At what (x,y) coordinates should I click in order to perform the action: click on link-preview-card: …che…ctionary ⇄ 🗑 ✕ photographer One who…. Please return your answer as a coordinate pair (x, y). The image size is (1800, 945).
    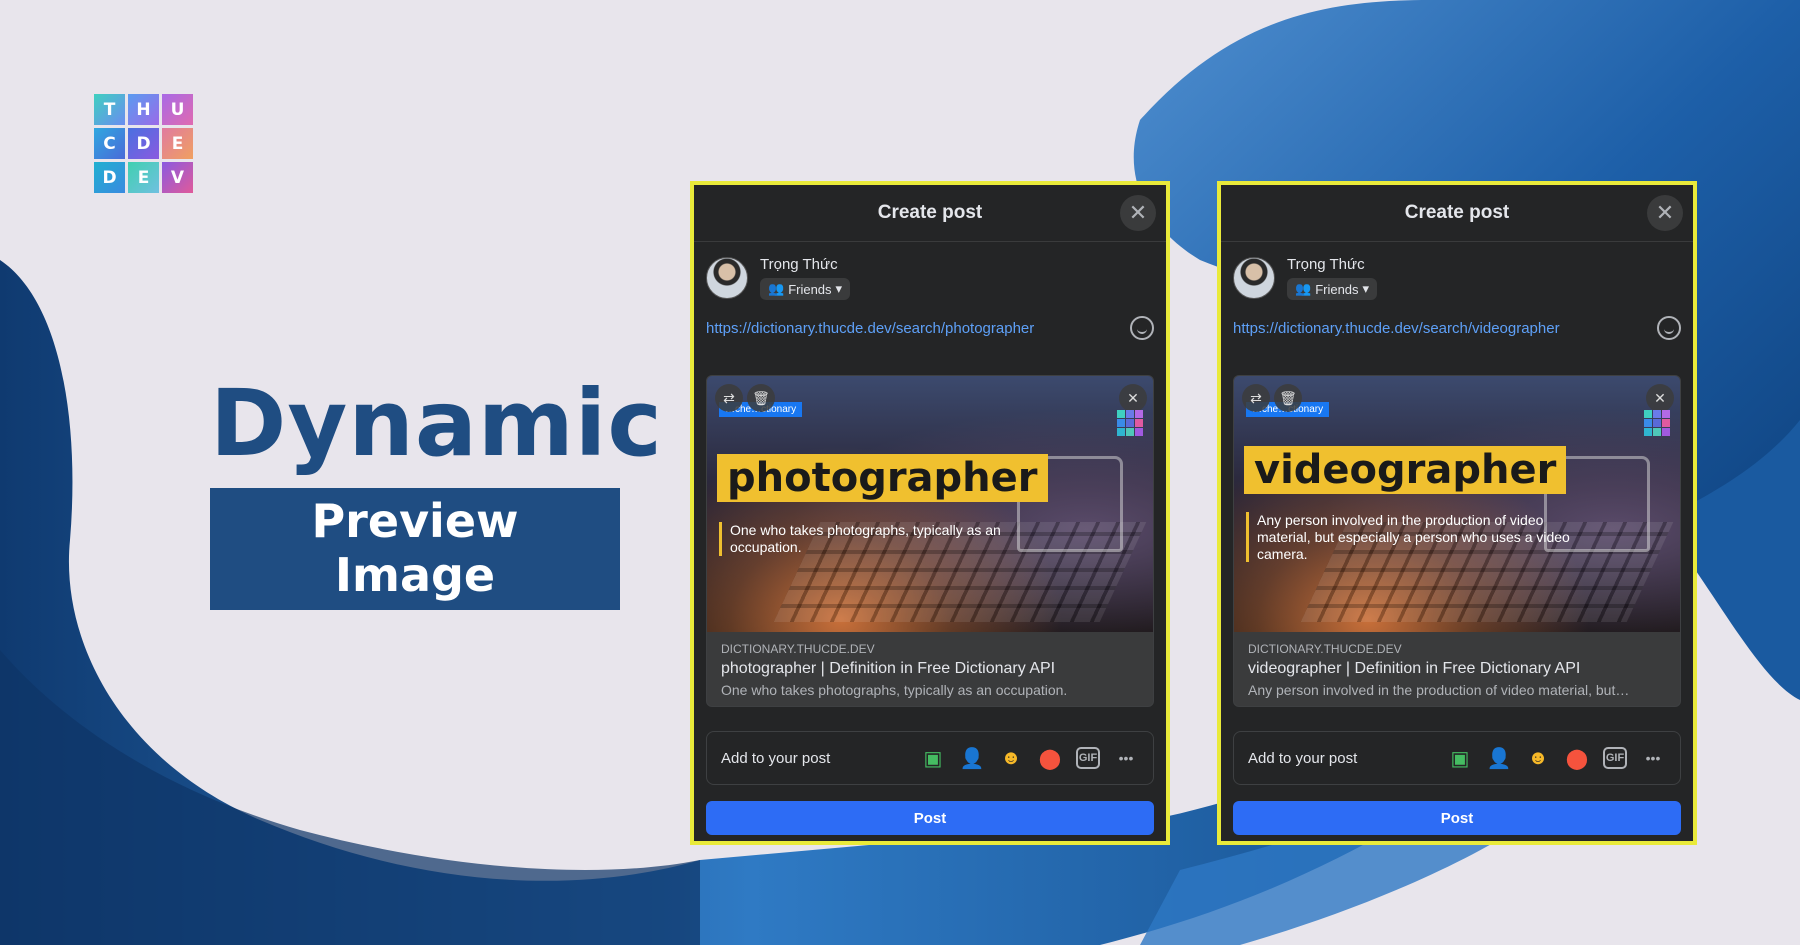
    Looking at the image, I should click on (930, 541).